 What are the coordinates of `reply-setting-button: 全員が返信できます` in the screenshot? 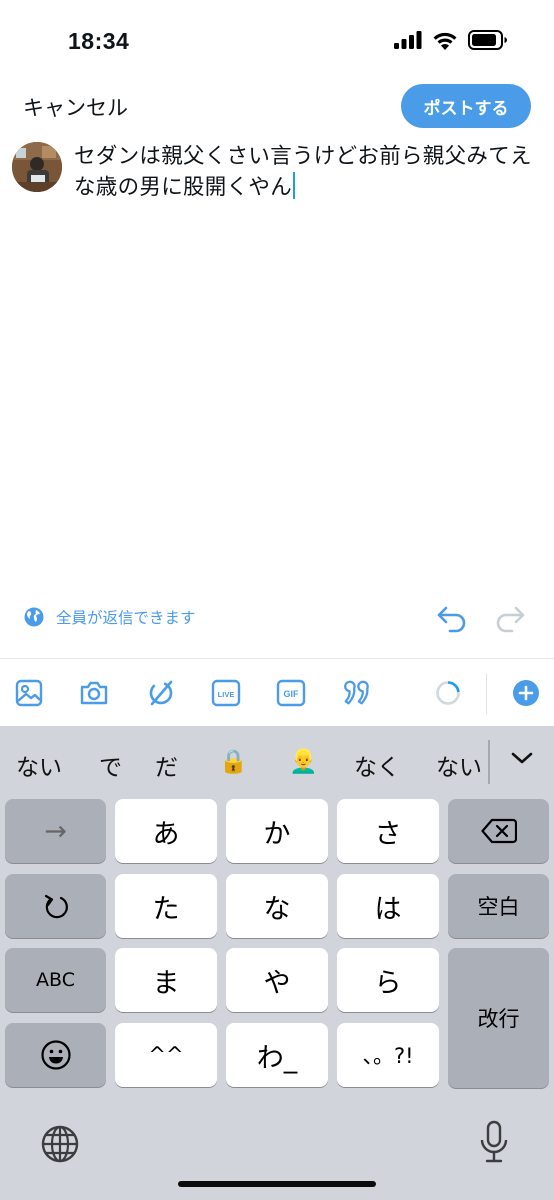 It's located at (110, 617).